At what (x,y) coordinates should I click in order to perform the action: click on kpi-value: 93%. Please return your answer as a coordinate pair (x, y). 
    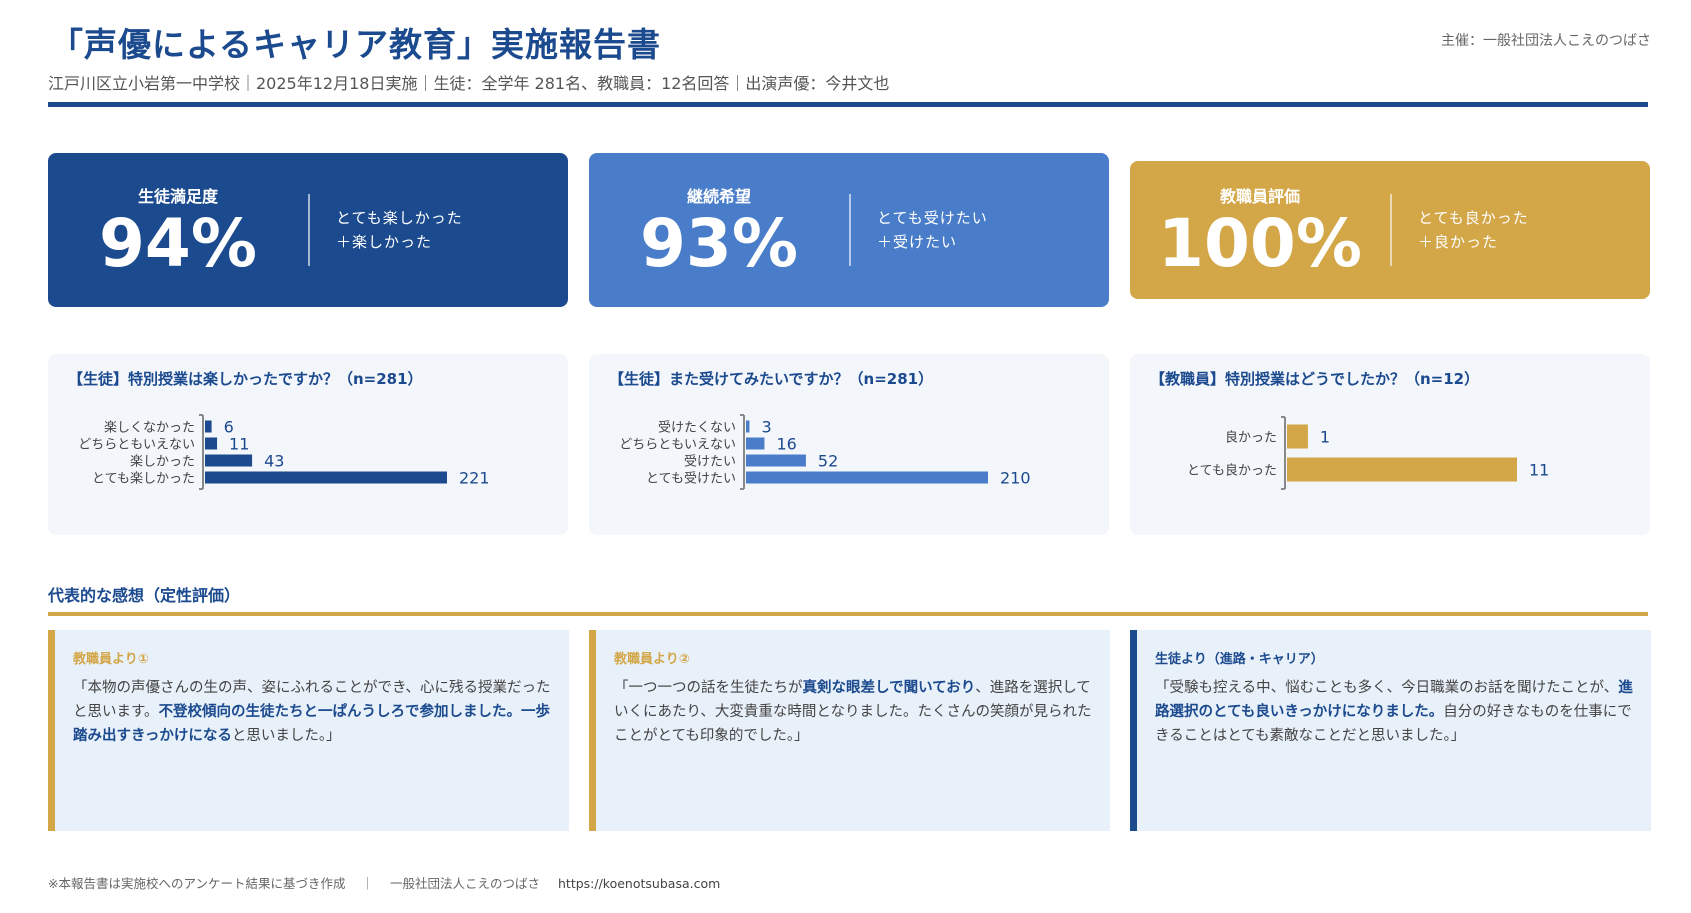
    Looking at the image, I should click on (719, 243).